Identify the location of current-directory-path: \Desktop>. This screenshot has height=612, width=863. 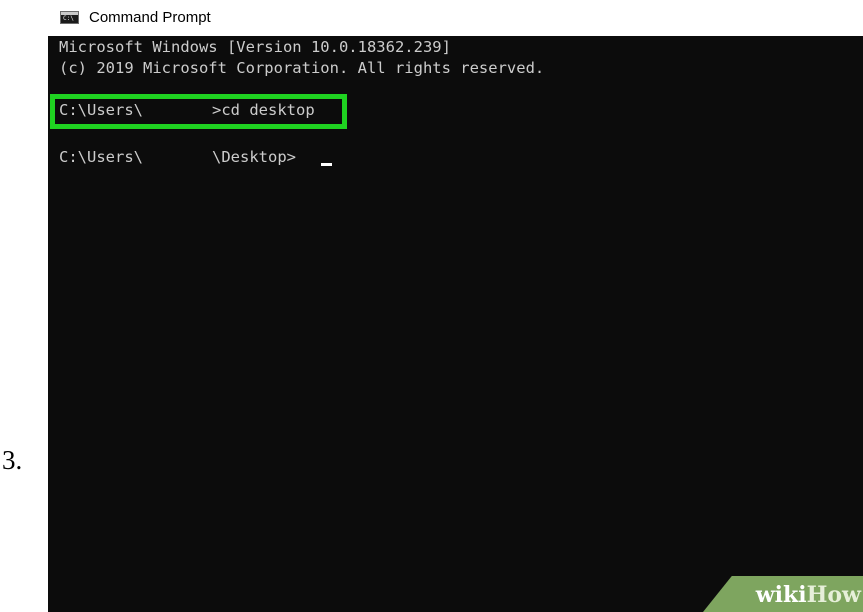
(254, 157).